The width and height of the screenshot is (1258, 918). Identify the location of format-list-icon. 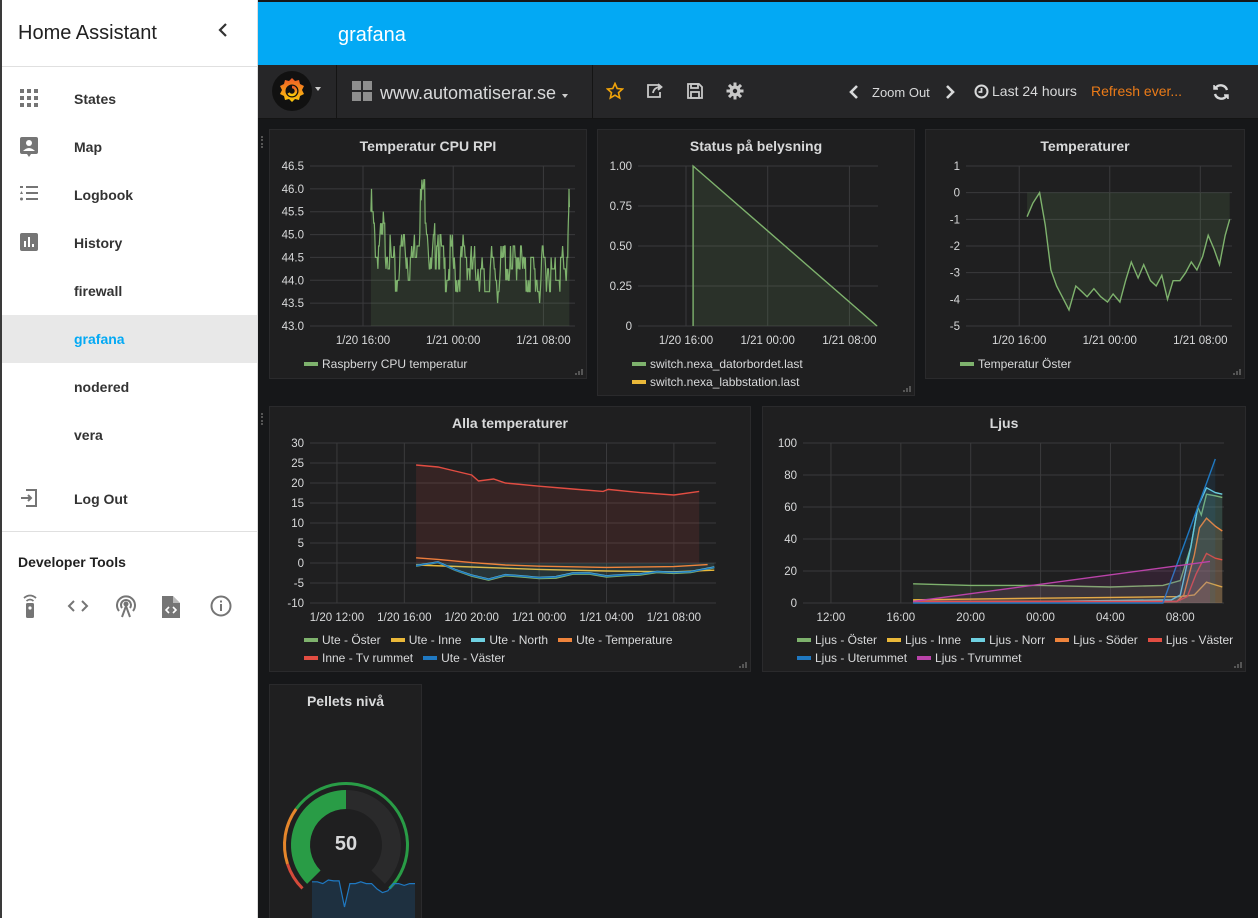
(30, 195).